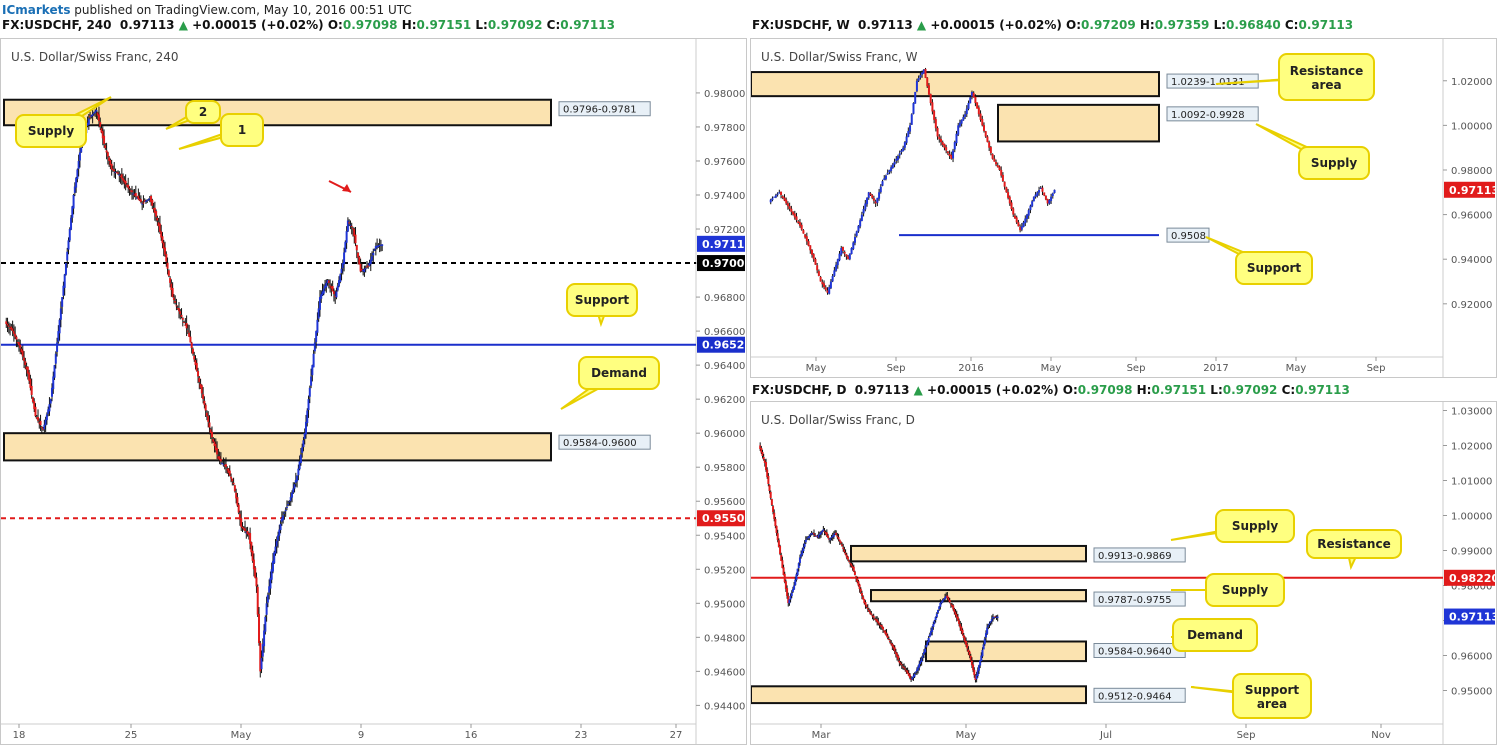  I want to click on time-tick-label: May, so click(1296, 368).